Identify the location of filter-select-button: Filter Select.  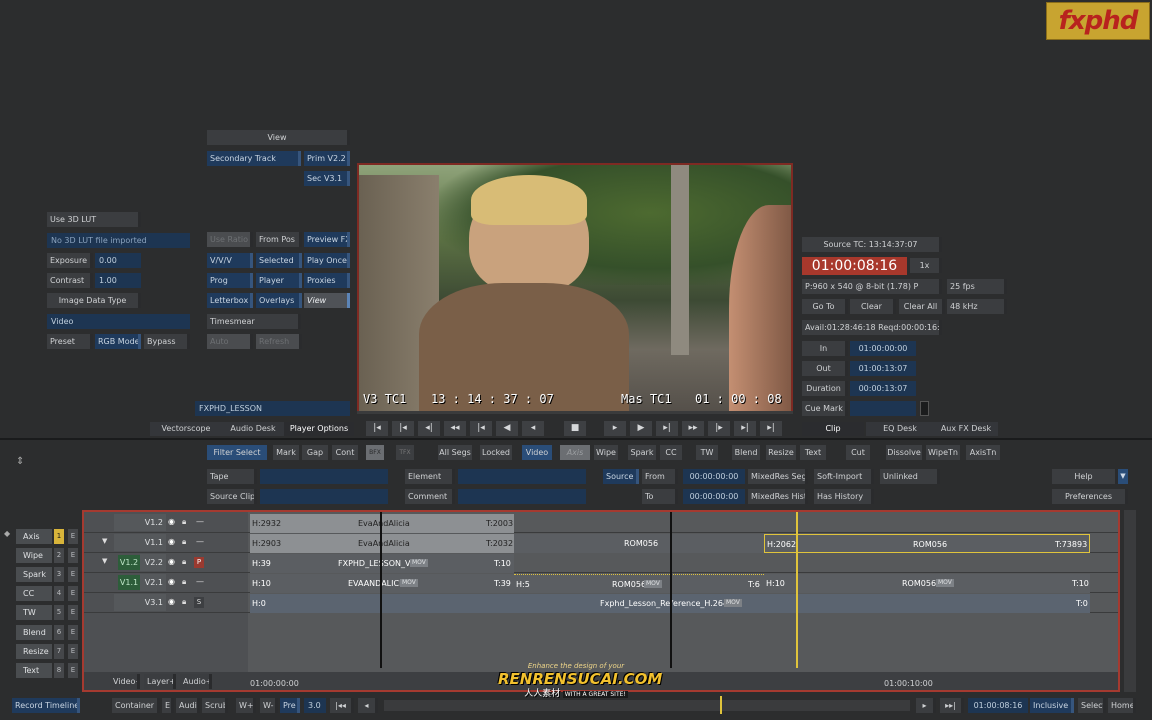
(237, 452).